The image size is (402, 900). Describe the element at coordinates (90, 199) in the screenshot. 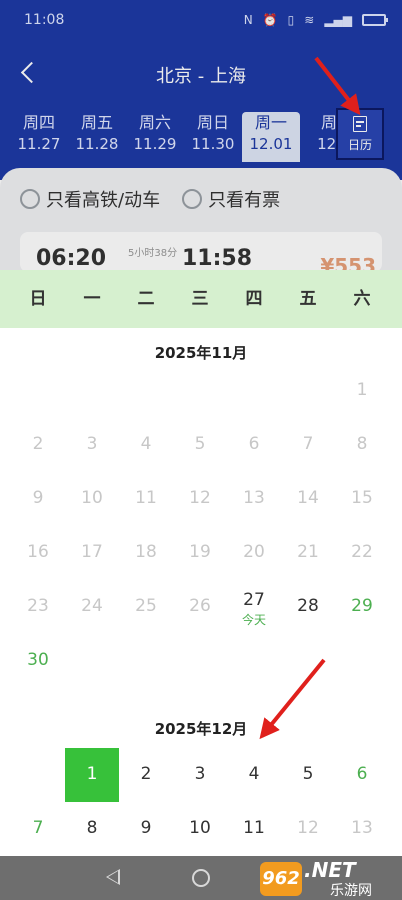

I see `high-speed-filter: 只看高铁/动车` at that location.